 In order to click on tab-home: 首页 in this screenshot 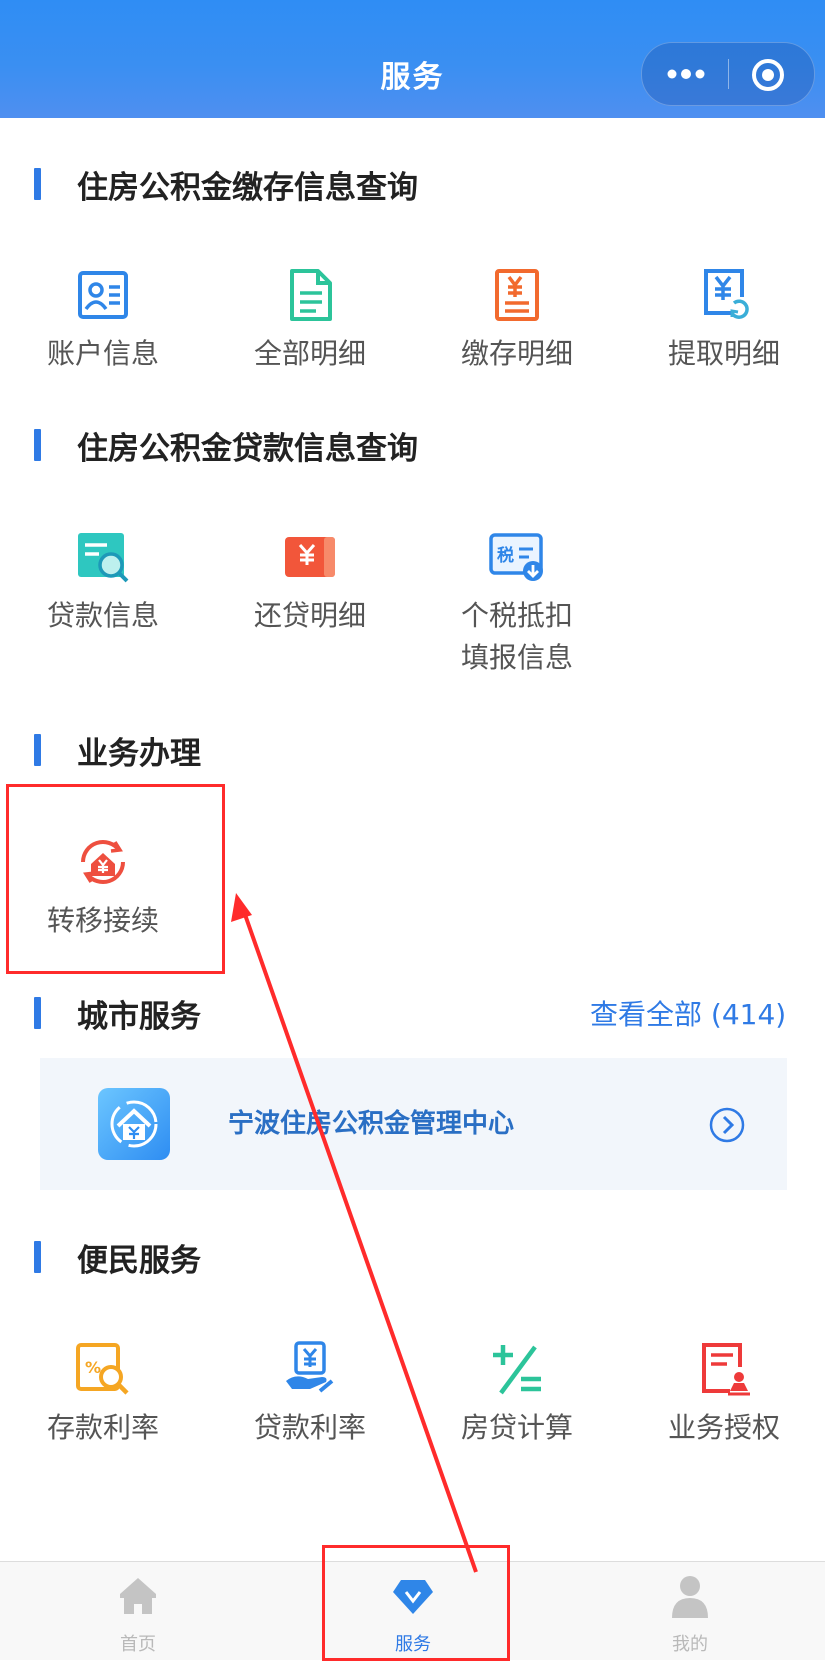, I will do `click(138, 1611)`.